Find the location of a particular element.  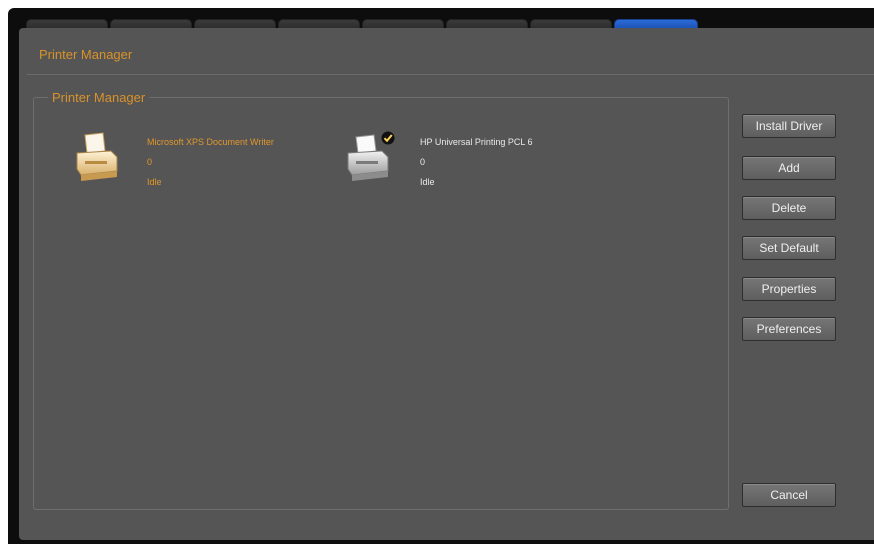

preferences-button: Preferences is located at coordinates (789, 329).